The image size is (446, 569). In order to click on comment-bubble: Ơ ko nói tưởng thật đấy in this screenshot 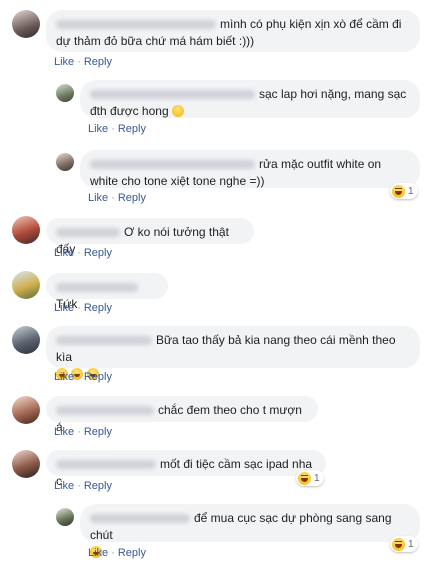, I will do `click(150, 237)`.